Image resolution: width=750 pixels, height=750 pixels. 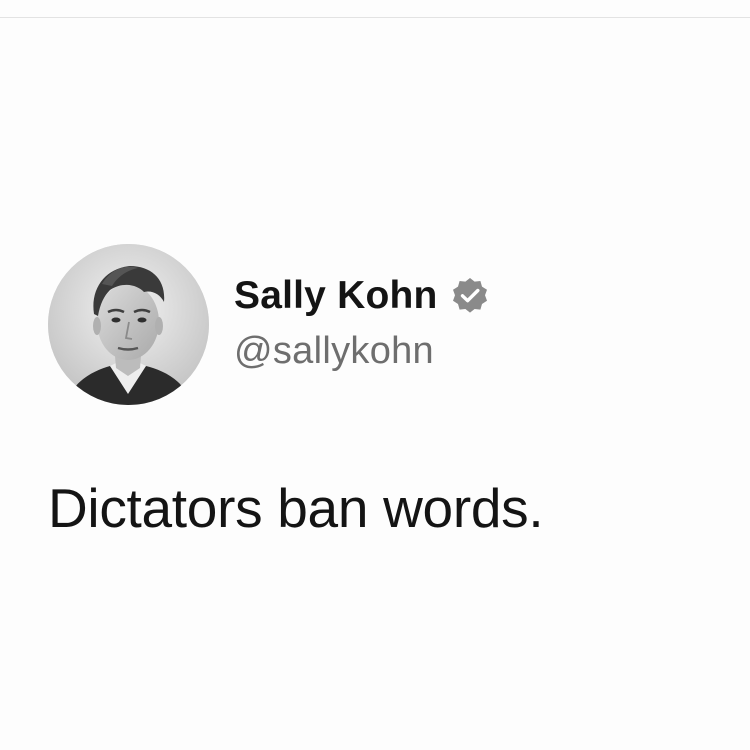 What do you see at coordinates (375, 17) in the screenshot?
I see `top-divider` at bounding box center [375, 17].